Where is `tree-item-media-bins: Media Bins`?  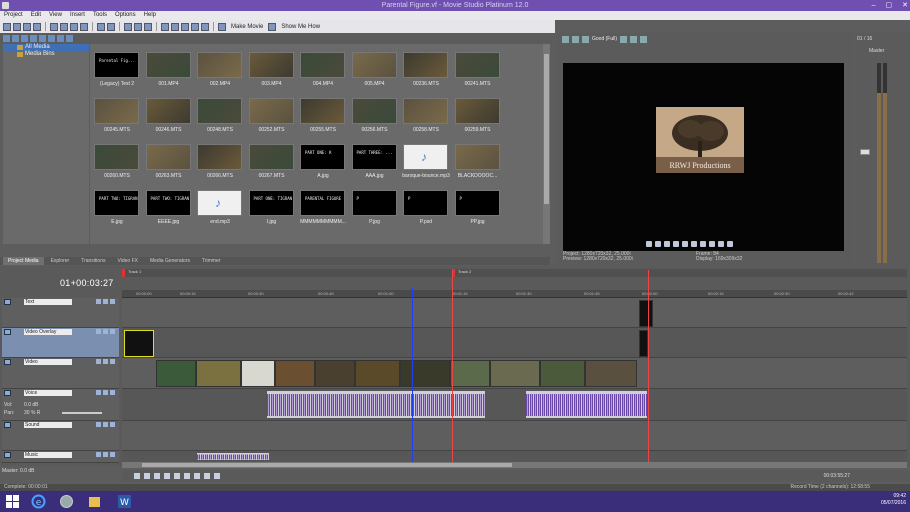
tree-item-media-bins: Media Bins is located at coordinates (46, 54).